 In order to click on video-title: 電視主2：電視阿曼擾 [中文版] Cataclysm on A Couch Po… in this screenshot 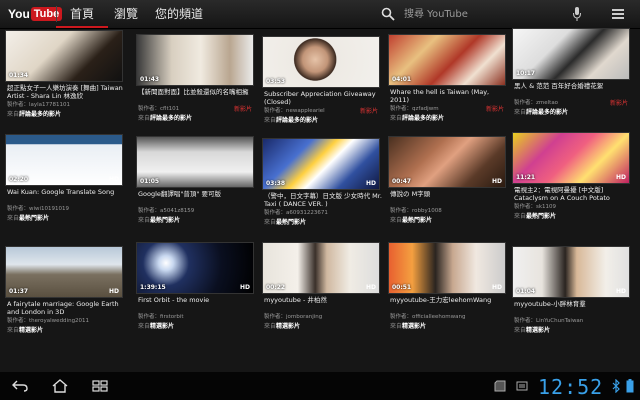, I will do `click(573, 194)`.